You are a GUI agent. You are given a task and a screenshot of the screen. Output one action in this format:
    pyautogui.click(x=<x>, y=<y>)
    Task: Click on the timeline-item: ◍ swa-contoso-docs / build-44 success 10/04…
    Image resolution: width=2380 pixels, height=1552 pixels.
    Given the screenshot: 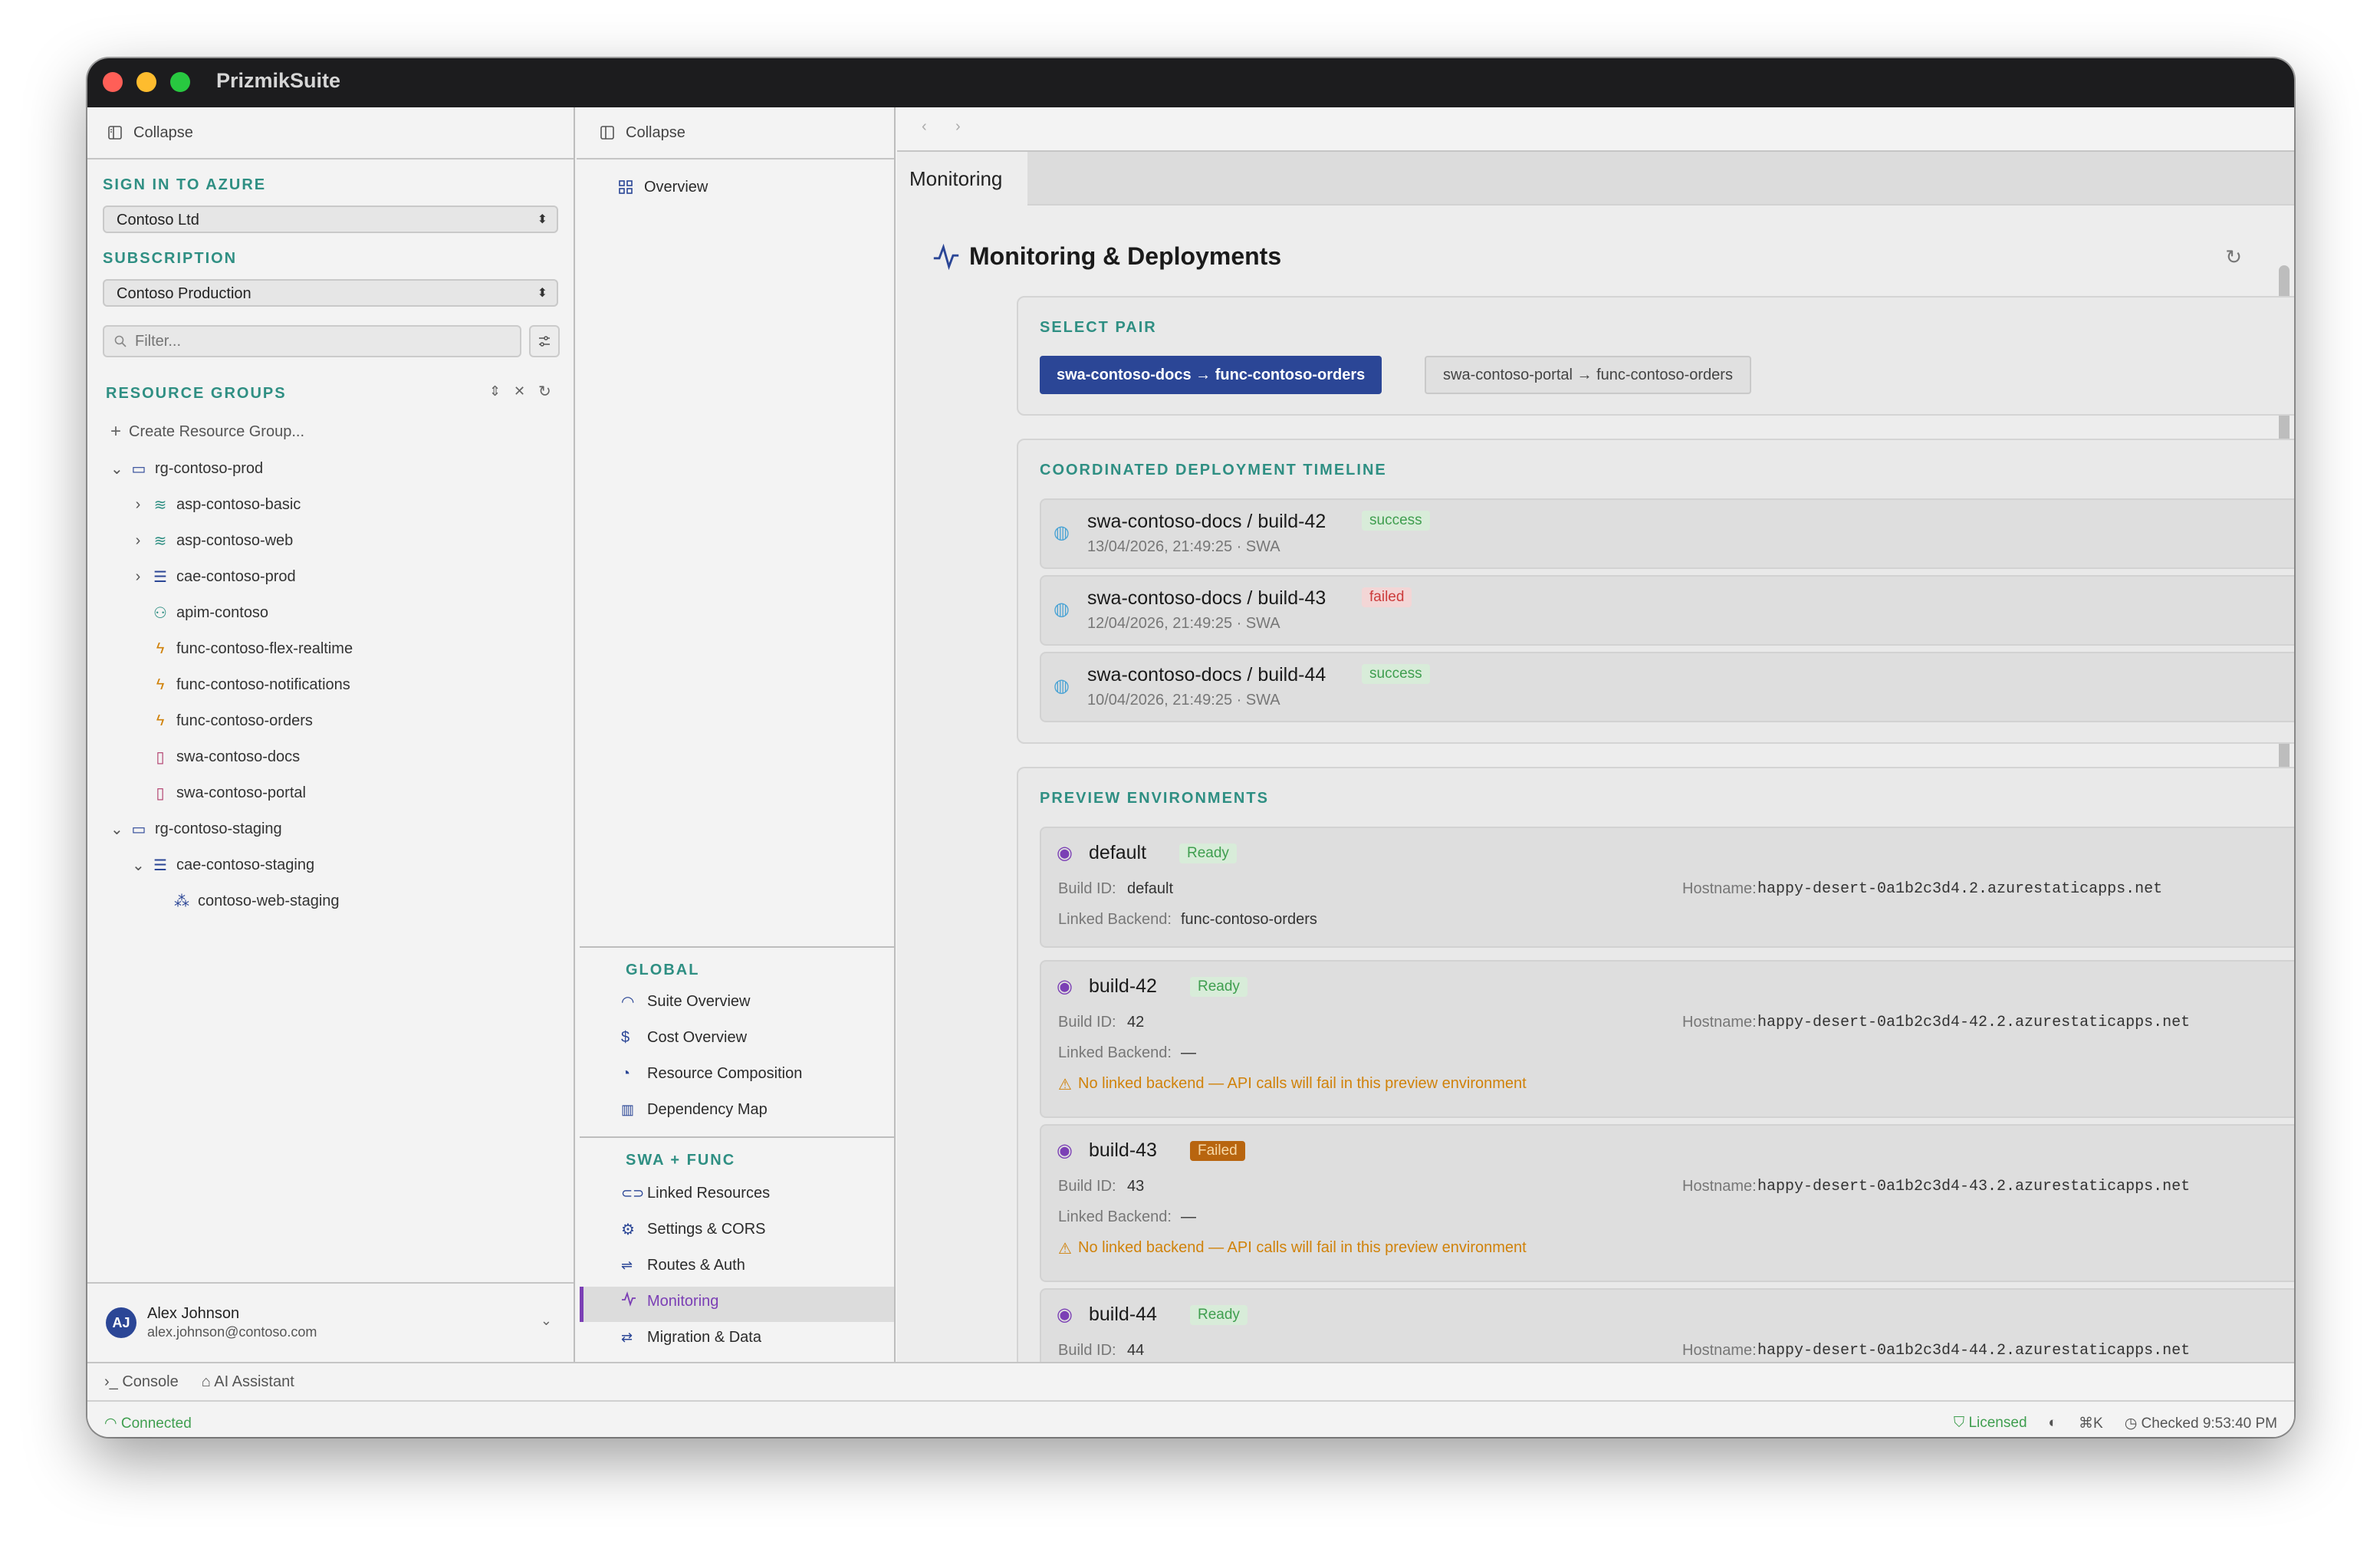 What is the action you would take?
    pyautogui.click(x=1667, y=687)
    